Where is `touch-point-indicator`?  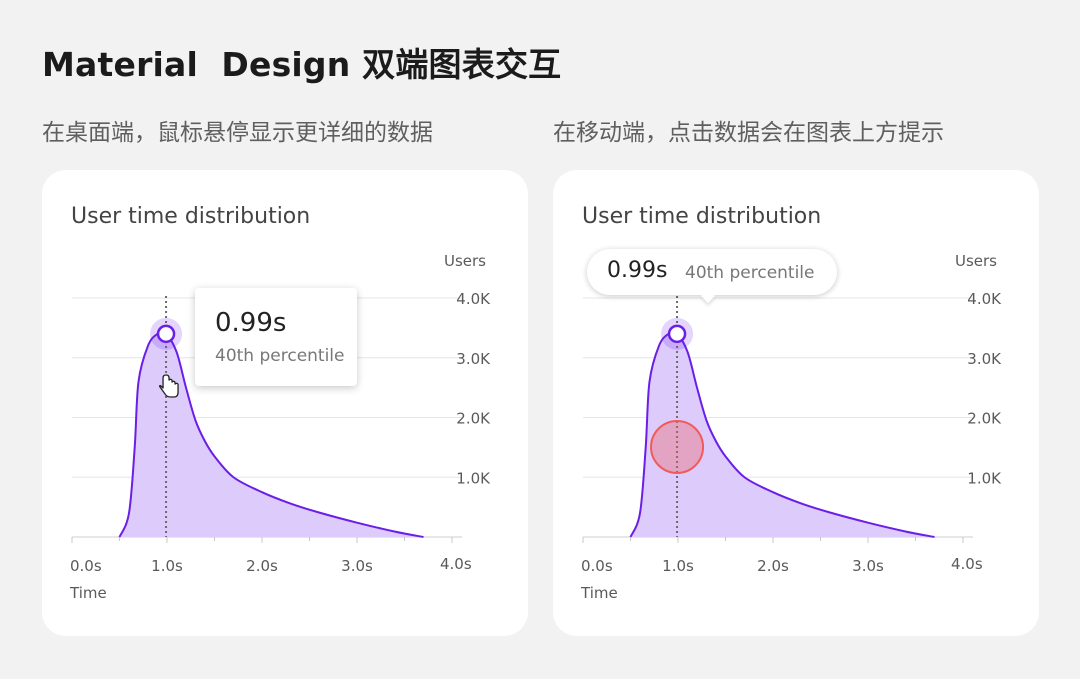
touch-point-indicator is located at coordinates (677, 447).